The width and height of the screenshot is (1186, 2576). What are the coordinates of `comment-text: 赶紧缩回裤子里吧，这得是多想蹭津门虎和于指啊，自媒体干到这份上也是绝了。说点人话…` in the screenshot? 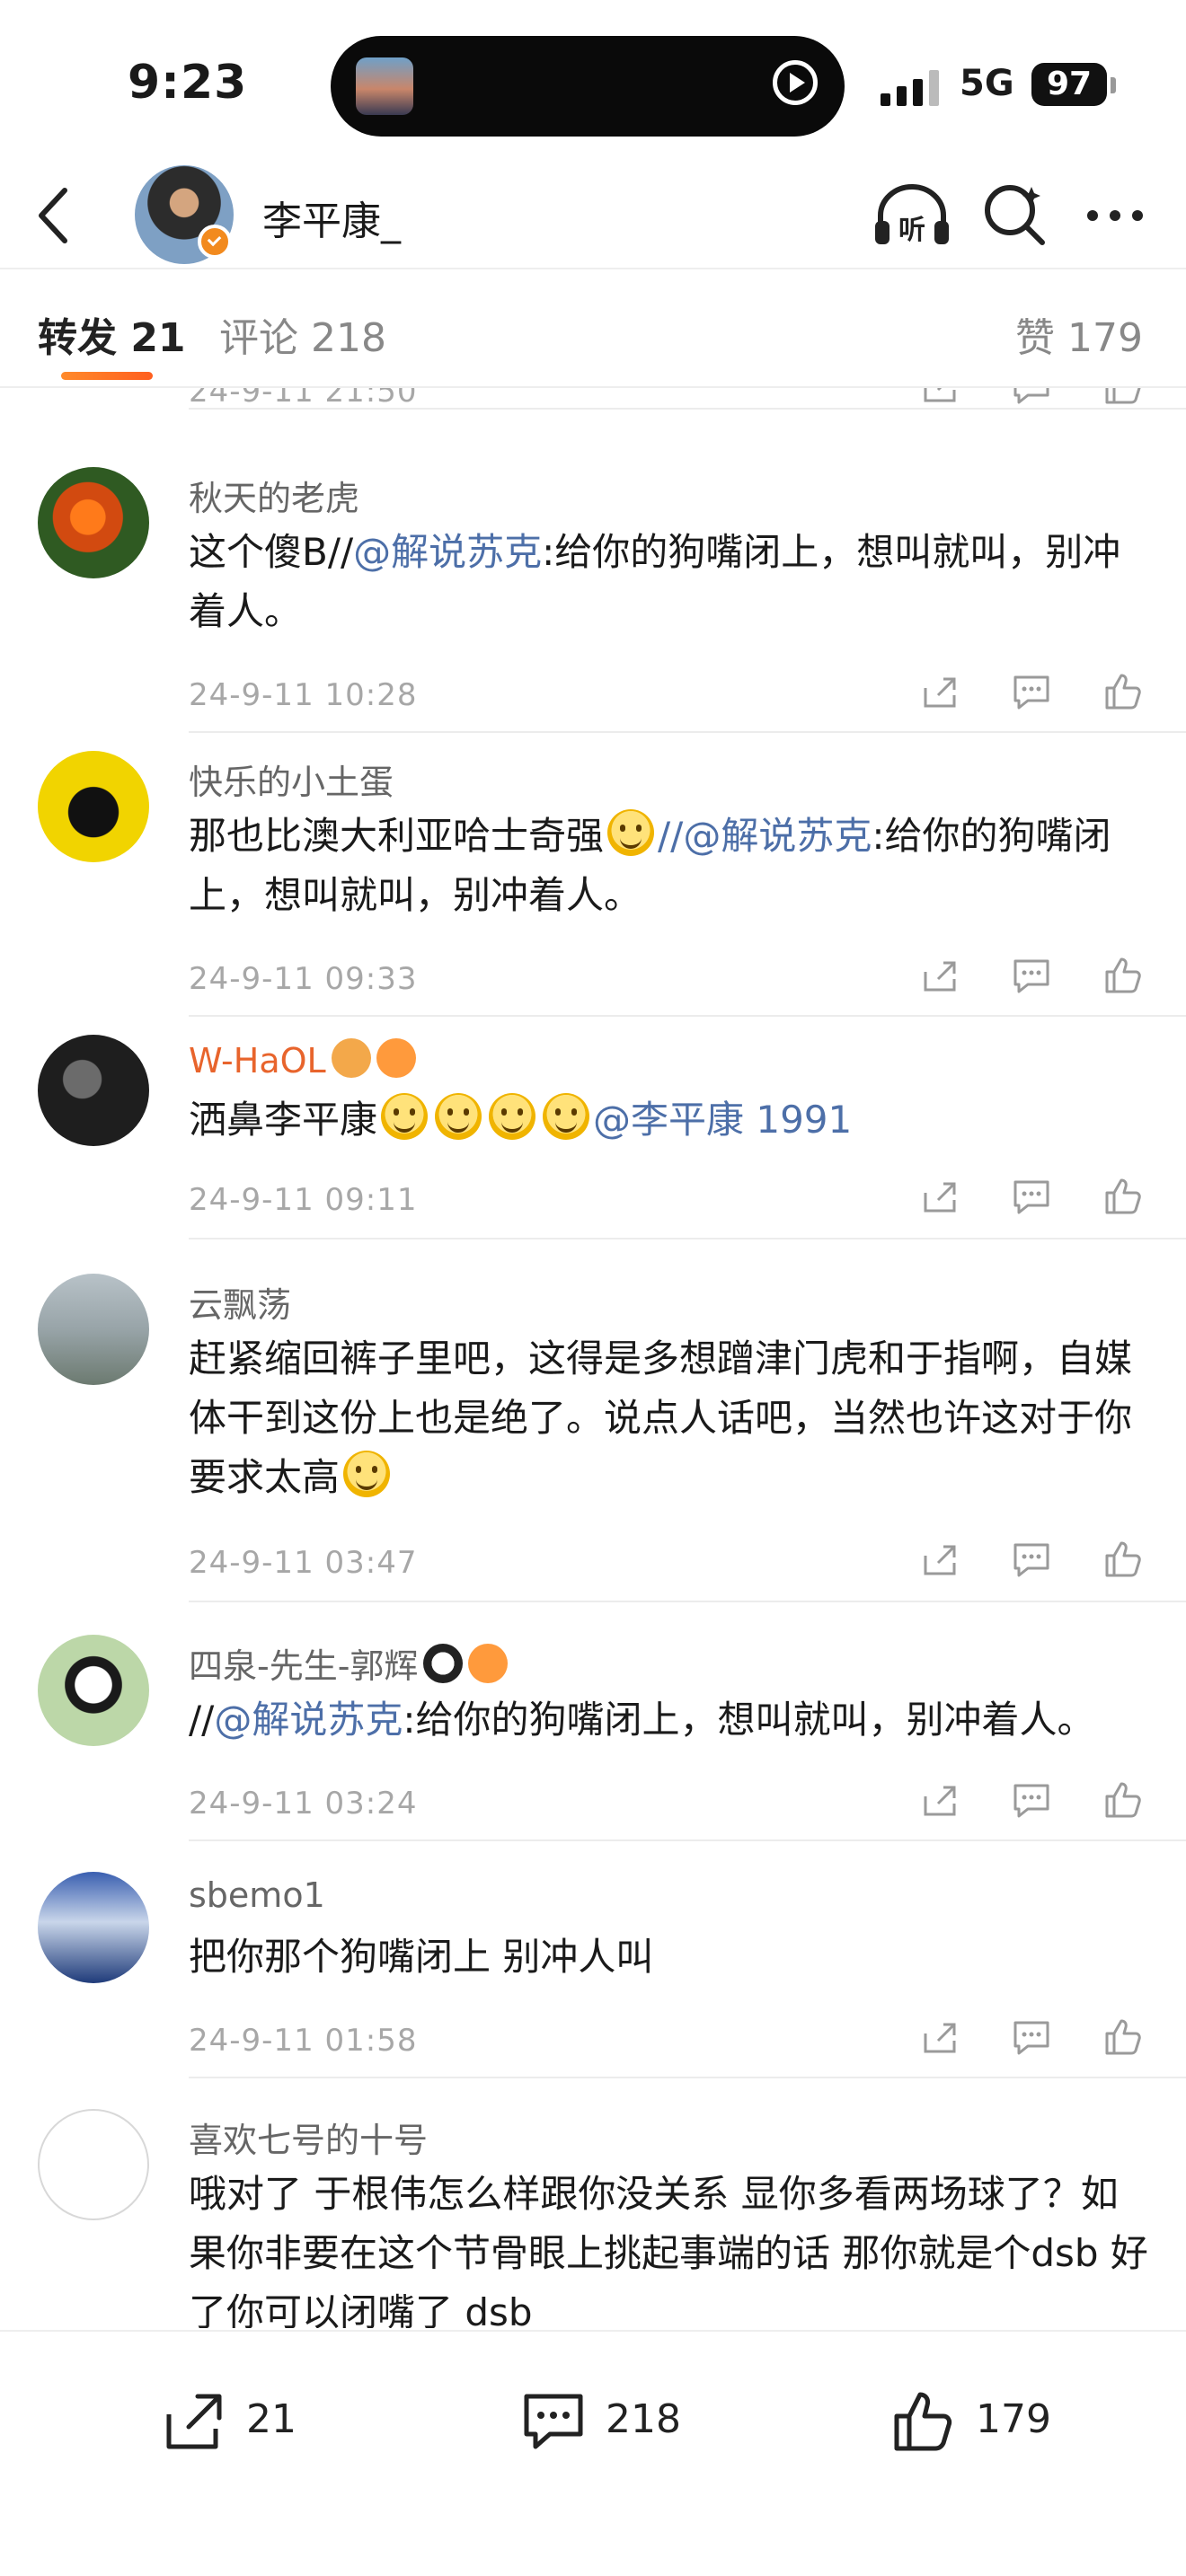 It's located at (661, 1418).